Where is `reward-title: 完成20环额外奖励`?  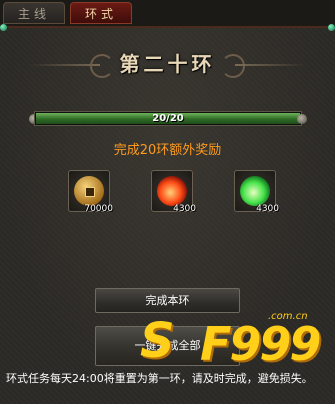
reward-title: 完成20环额外奖励 is located at coordinates (167, 150).